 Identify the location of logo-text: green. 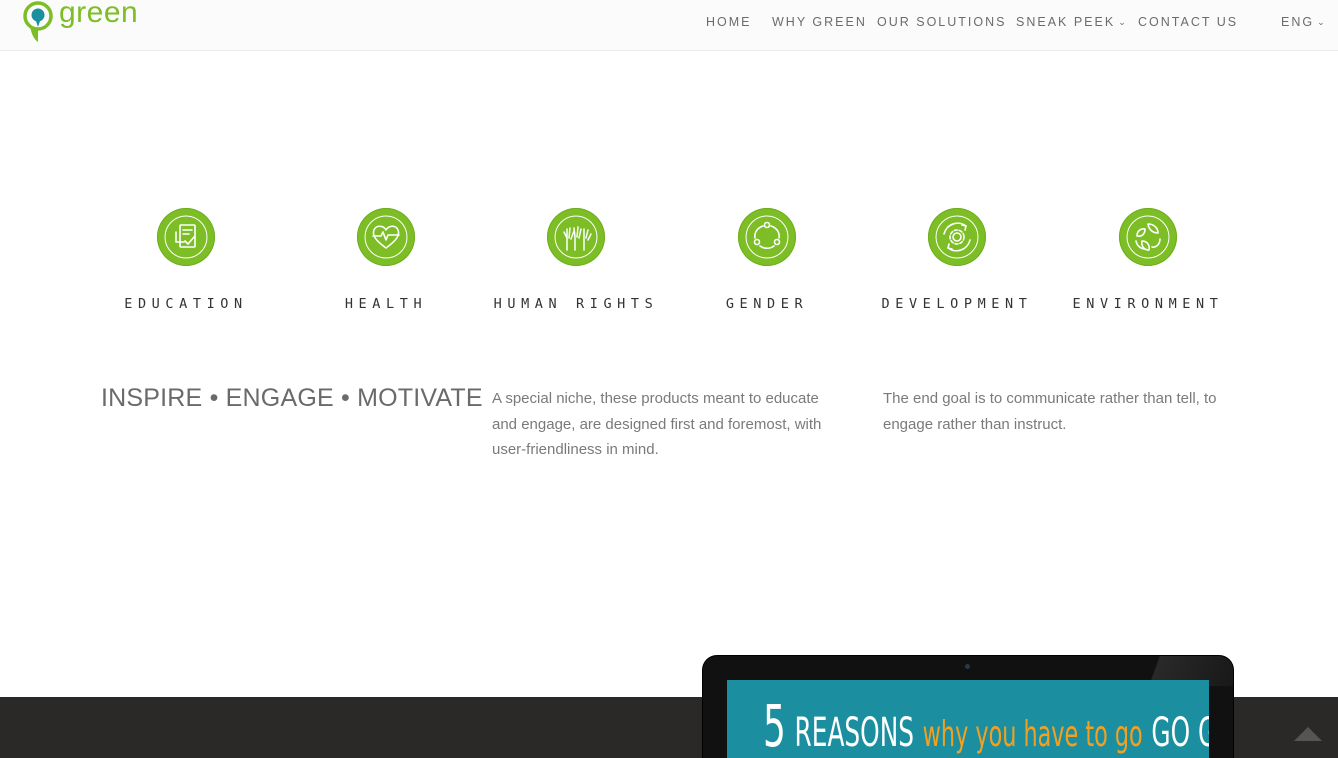
(99, 14).